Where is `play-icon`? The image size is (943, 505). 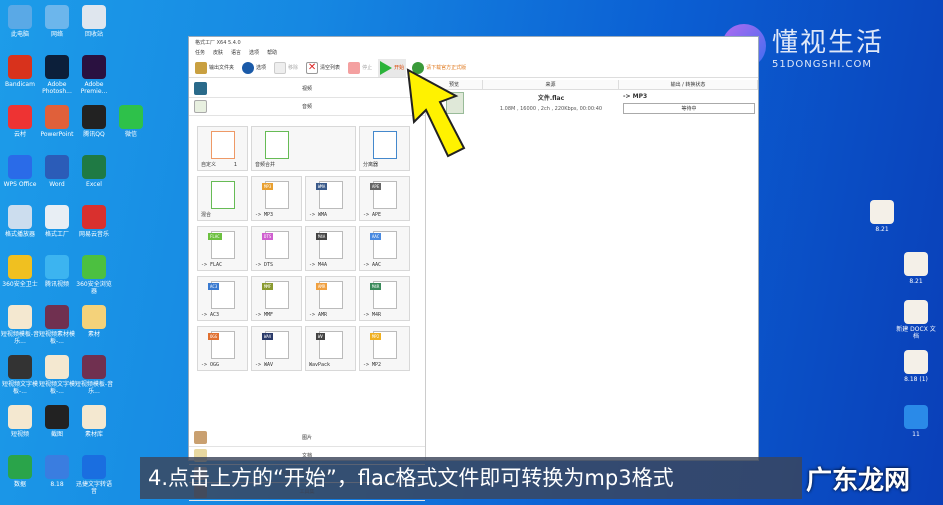 play-icon is located at coordinates (386, 67).